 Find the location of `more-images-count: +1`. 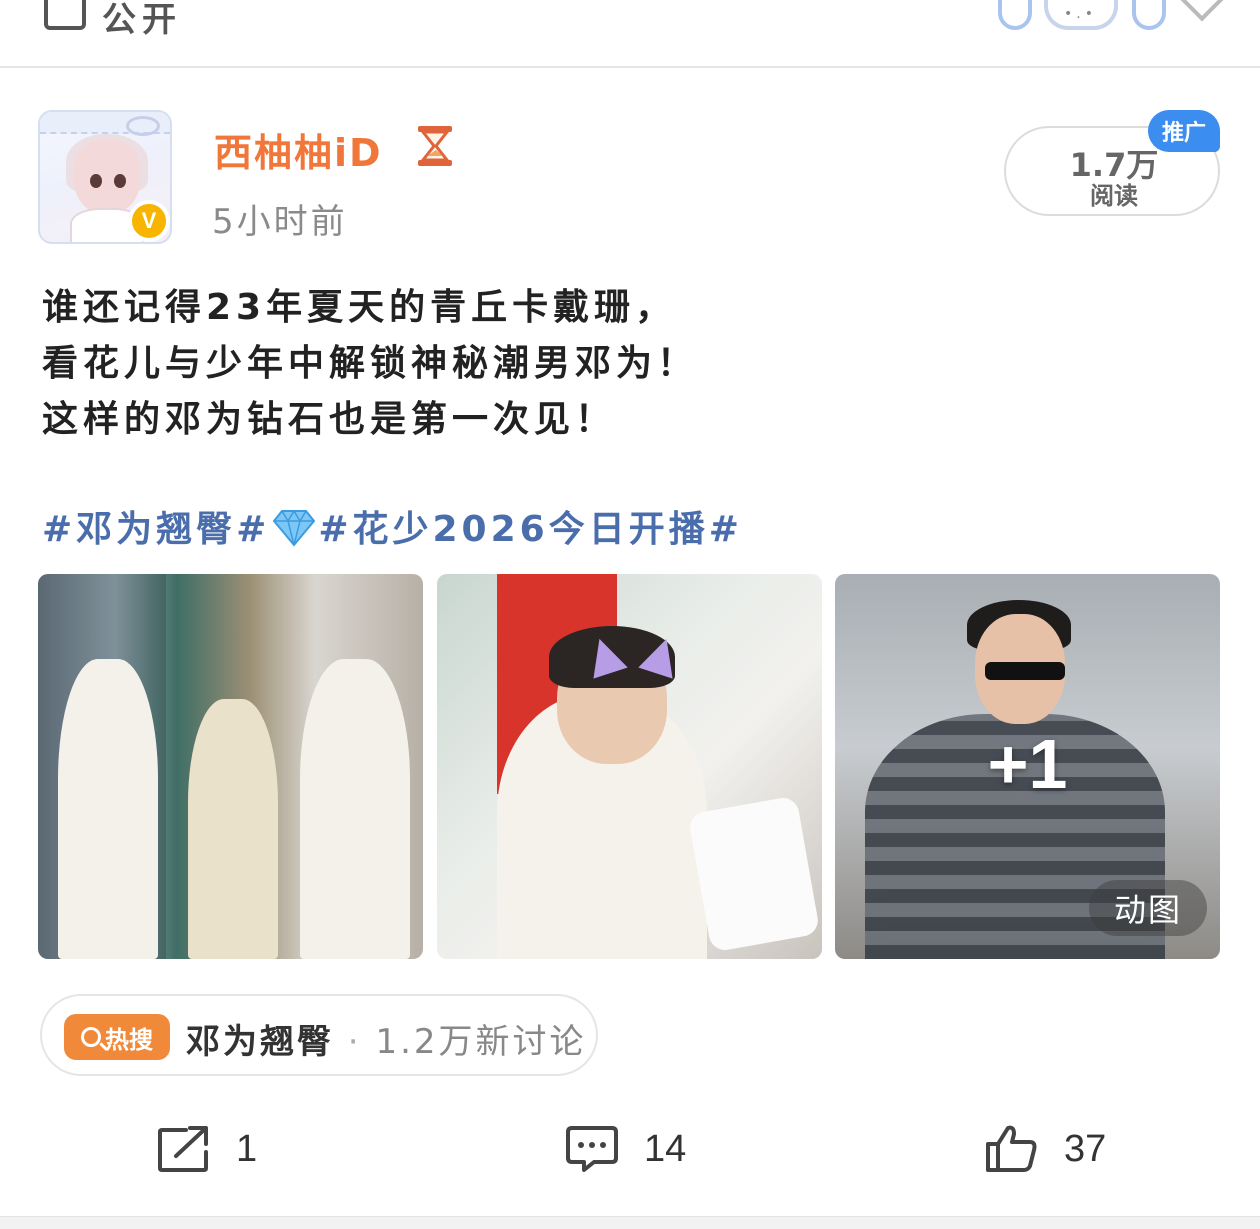

more-images-count: +1 is located at coordinates (1027, 764).